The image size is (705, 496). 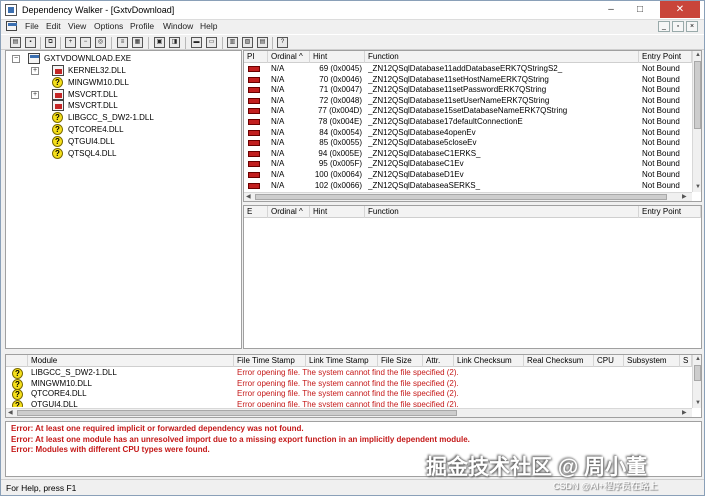 I want to click on full-paths-button: ▣, so click(x=159, y=42).